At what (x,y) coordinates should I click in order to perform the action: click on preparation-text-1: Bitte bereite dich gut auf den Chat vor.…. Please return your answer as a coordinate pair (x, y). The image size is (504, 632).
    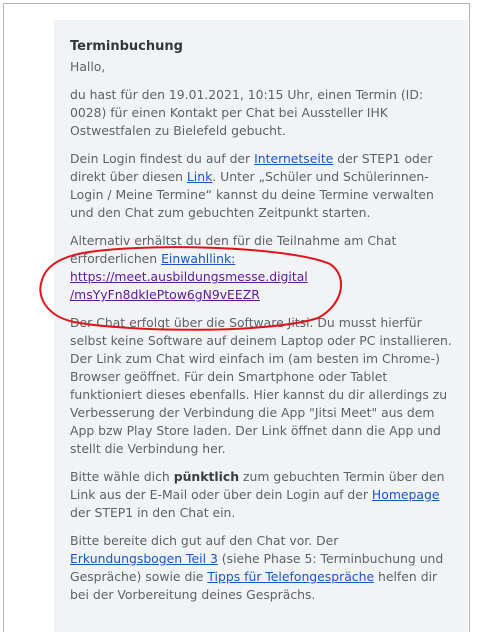
    Looking at the image, I should click on (204, 540).